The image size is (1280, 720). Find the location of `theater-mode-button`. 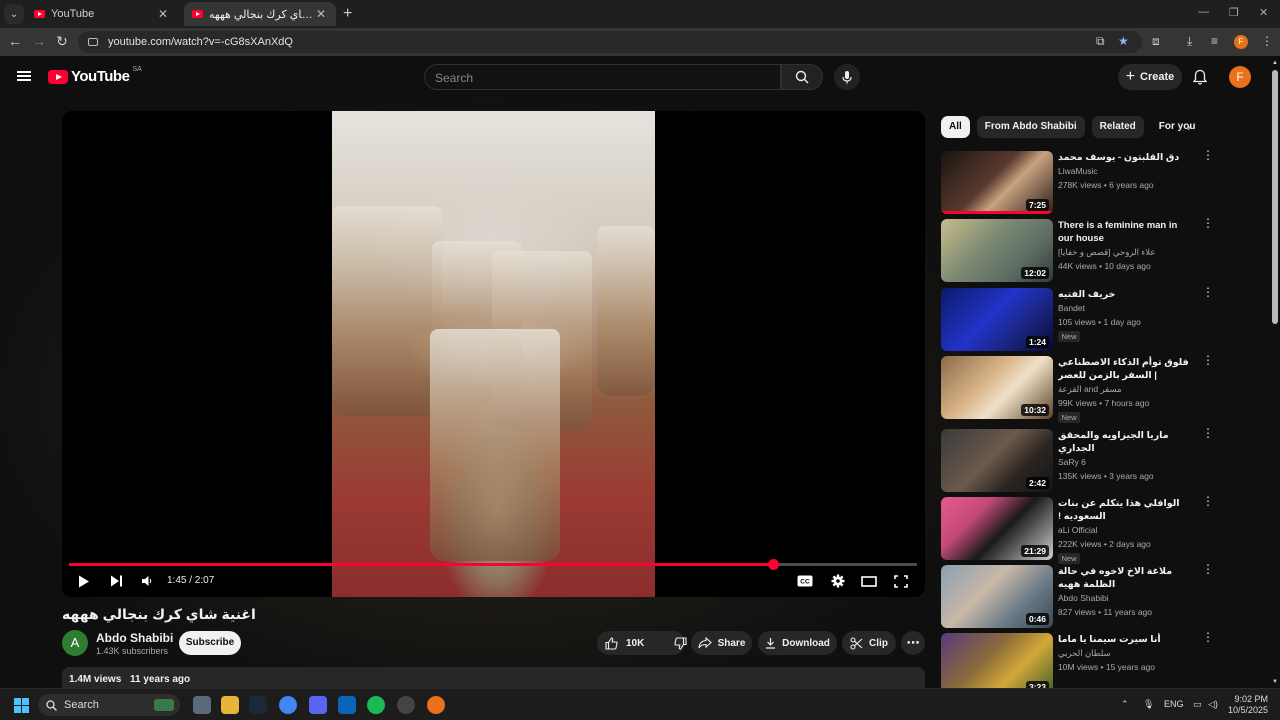

theater-mode-button is located at coordinates (869, 581).